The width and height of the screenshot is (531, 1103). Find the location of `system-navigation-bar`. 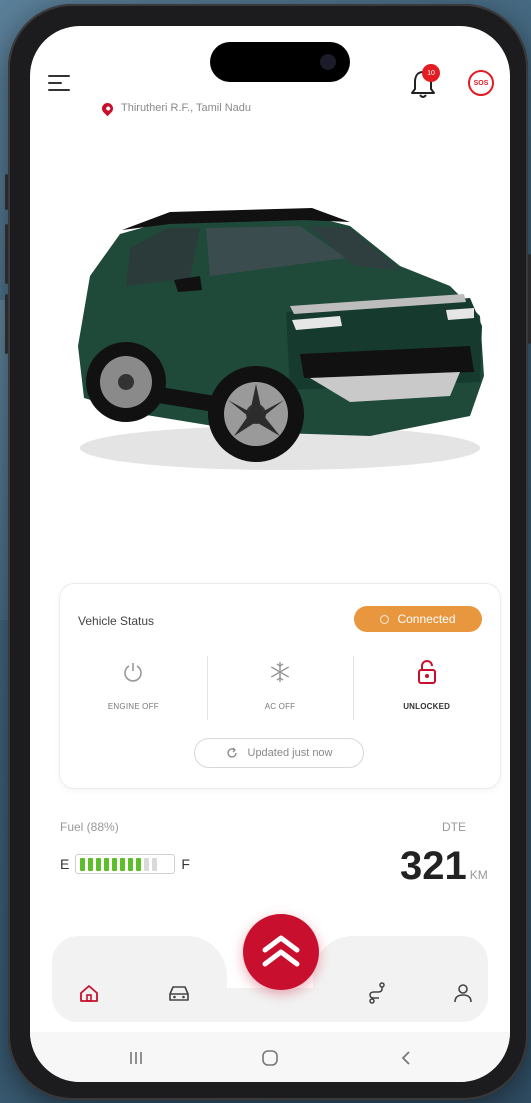

system-navigation-bar is located at coordinates (270, 1057).